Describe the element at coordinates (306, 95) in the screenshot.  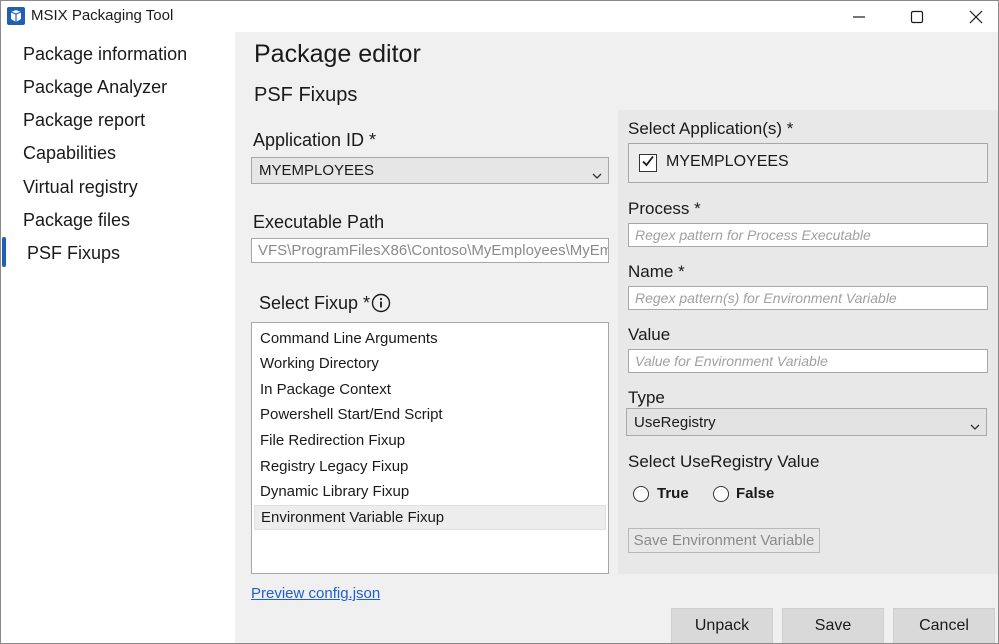
I see `section-title: PSF Fixups` at that location.